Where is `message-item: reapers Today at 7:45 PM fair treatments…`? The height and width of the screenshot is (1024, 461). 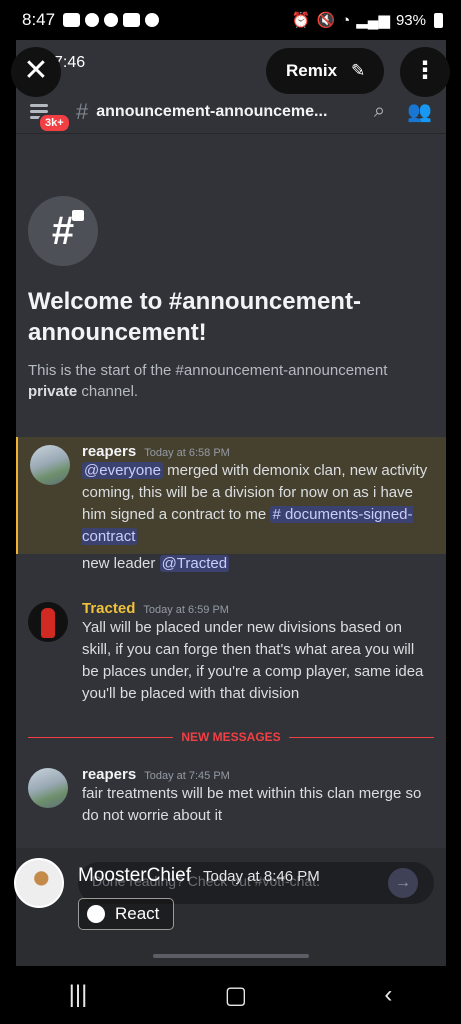
message-item: reapers Today at 7:45 PM fair treatments… is located at coordinates (231, 796).